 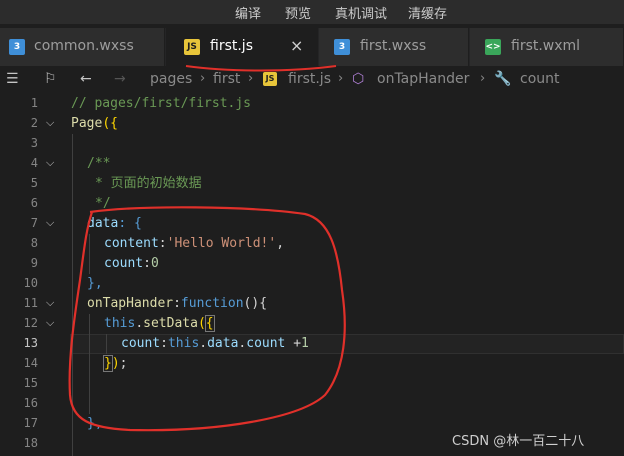 I want to click on line-number: 2, so click(x=34, y=123).